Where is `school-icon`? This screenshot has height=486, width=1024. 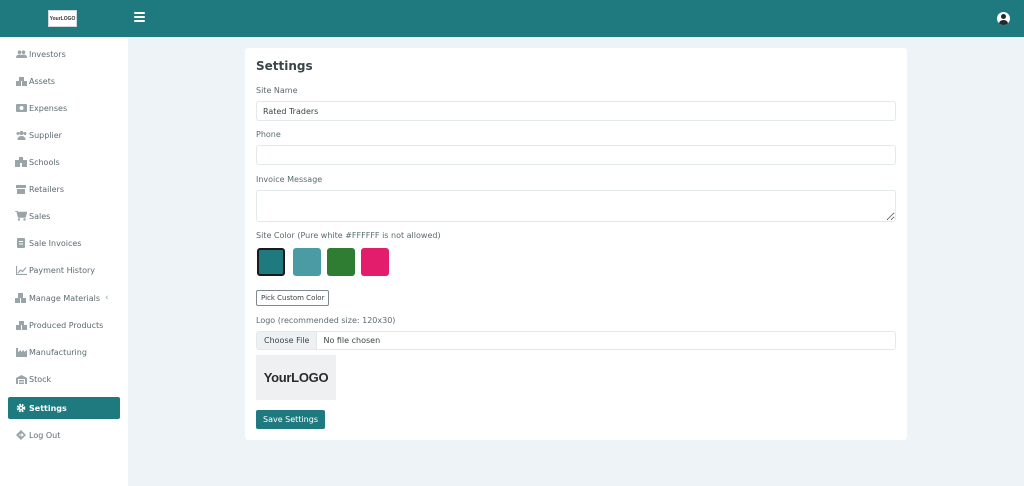 school-icon is located at coordinates (21, 162).